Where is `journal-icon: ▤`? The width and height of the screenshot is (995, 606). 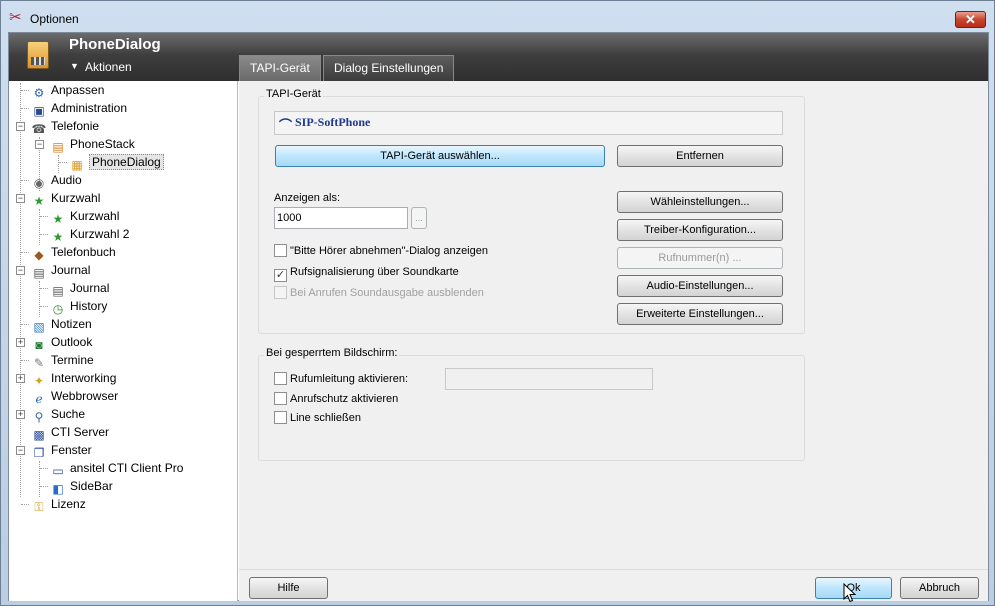 journal-icon: ▤ is located at coordinates (39, 273).